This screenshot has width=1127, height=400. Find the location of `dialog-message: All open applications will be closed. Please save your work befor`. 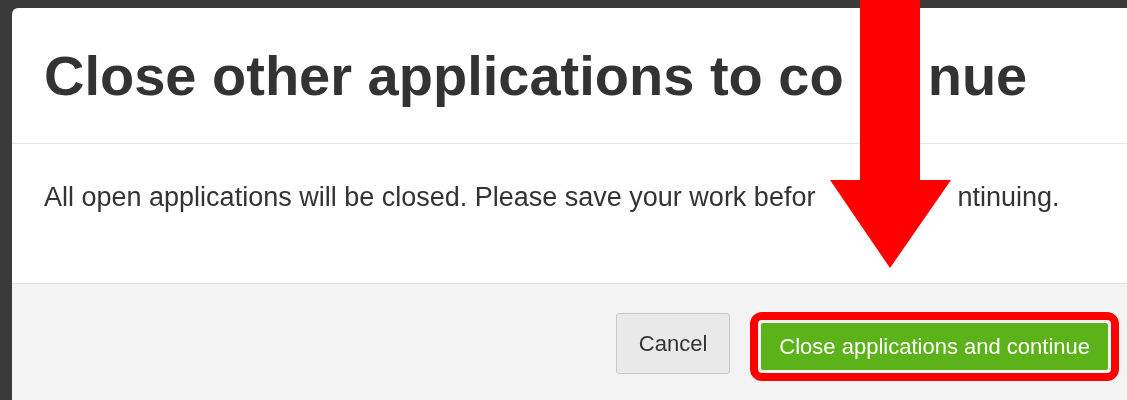

dialog-message: All open applications will be closed. Please save your work befor is located at coordinates (430, 197).